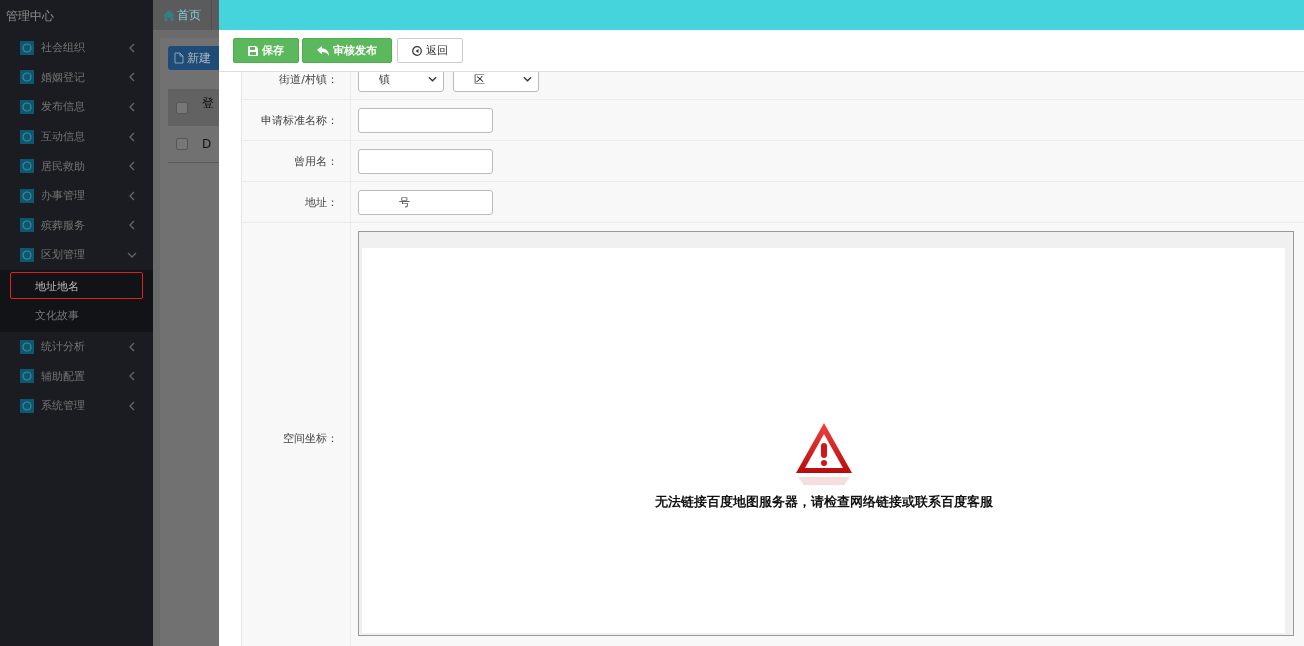 The width and height of the screenshot is (1304, 646). What do you see at coordinates (76, 77) in the screenshot?
I see `sidebar-item: 婚姻登记` at bounding box center [76, 77].